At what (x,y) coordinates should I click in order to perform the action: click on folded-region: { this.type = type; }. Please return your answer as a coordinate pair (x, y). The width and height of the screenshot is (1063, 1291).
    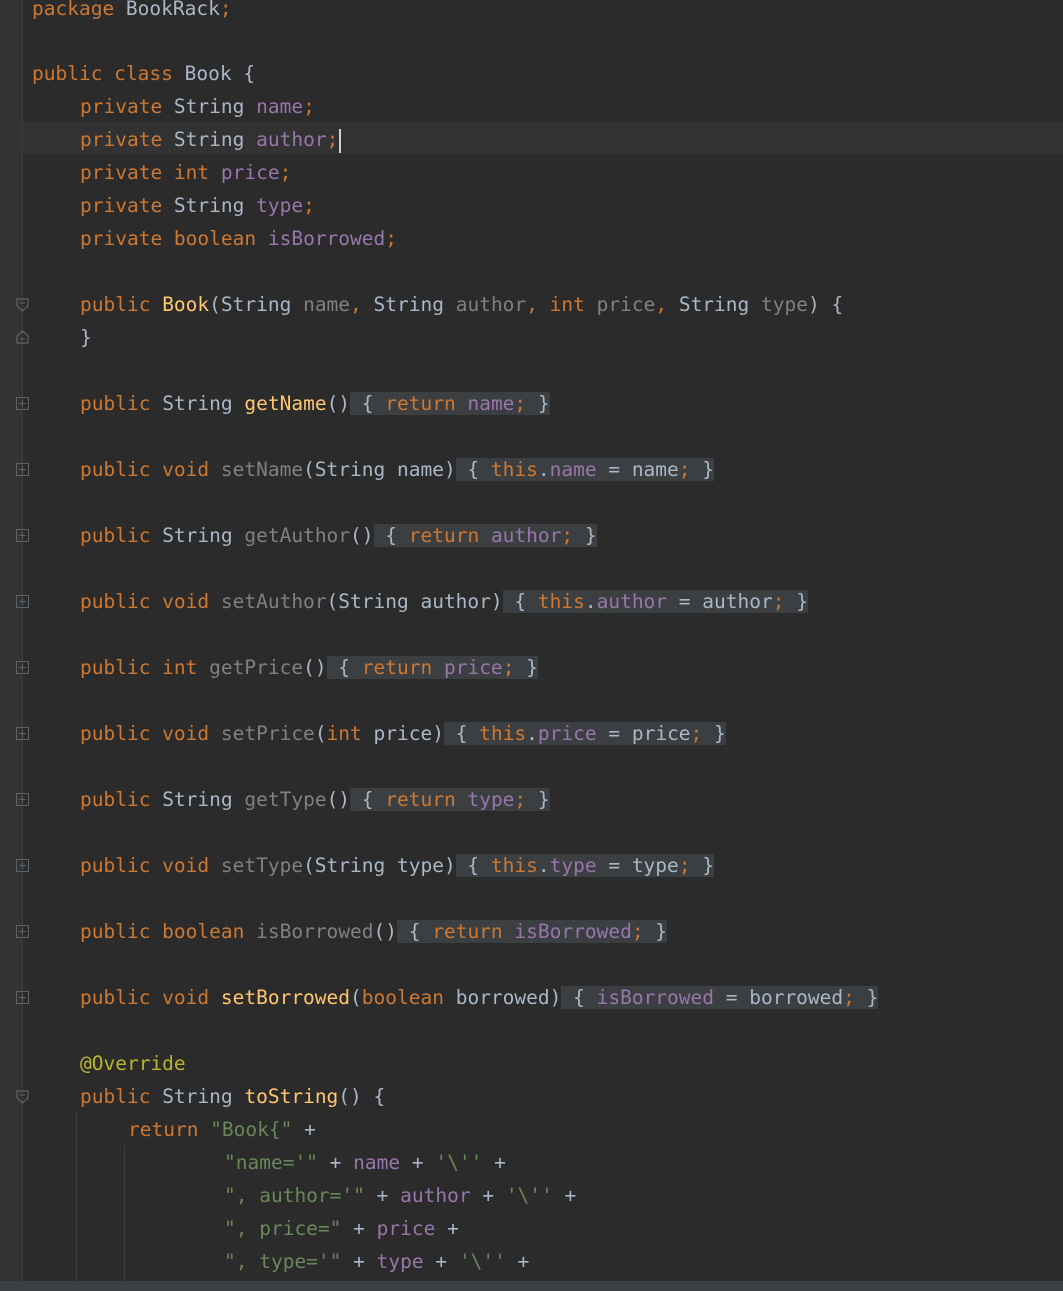
    Looking at the image, I should click on (585, 865).